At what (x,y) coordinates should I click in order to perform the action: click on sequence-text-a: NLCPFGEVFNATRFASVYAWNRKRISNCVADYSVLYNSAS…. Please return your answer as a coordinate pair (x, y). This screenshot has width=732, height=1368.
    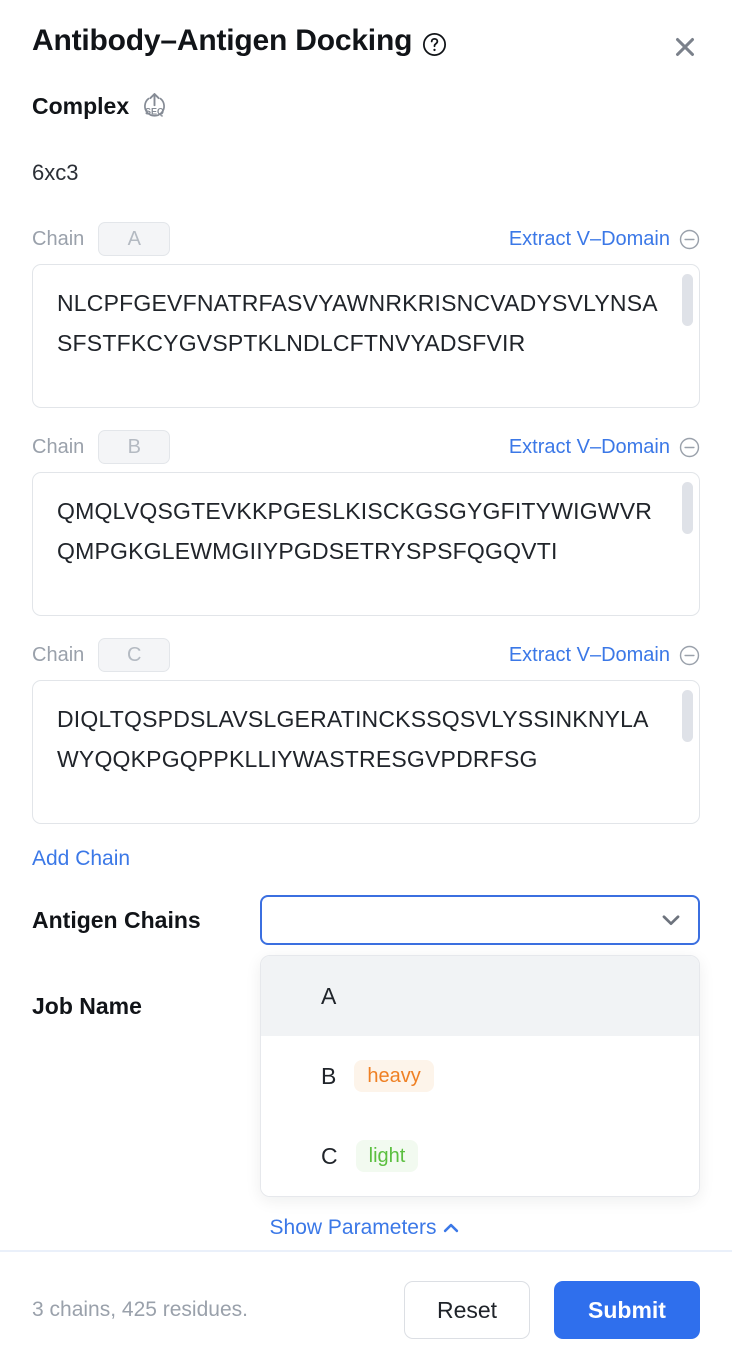
    Looking at the image, I should click on (357, 323).